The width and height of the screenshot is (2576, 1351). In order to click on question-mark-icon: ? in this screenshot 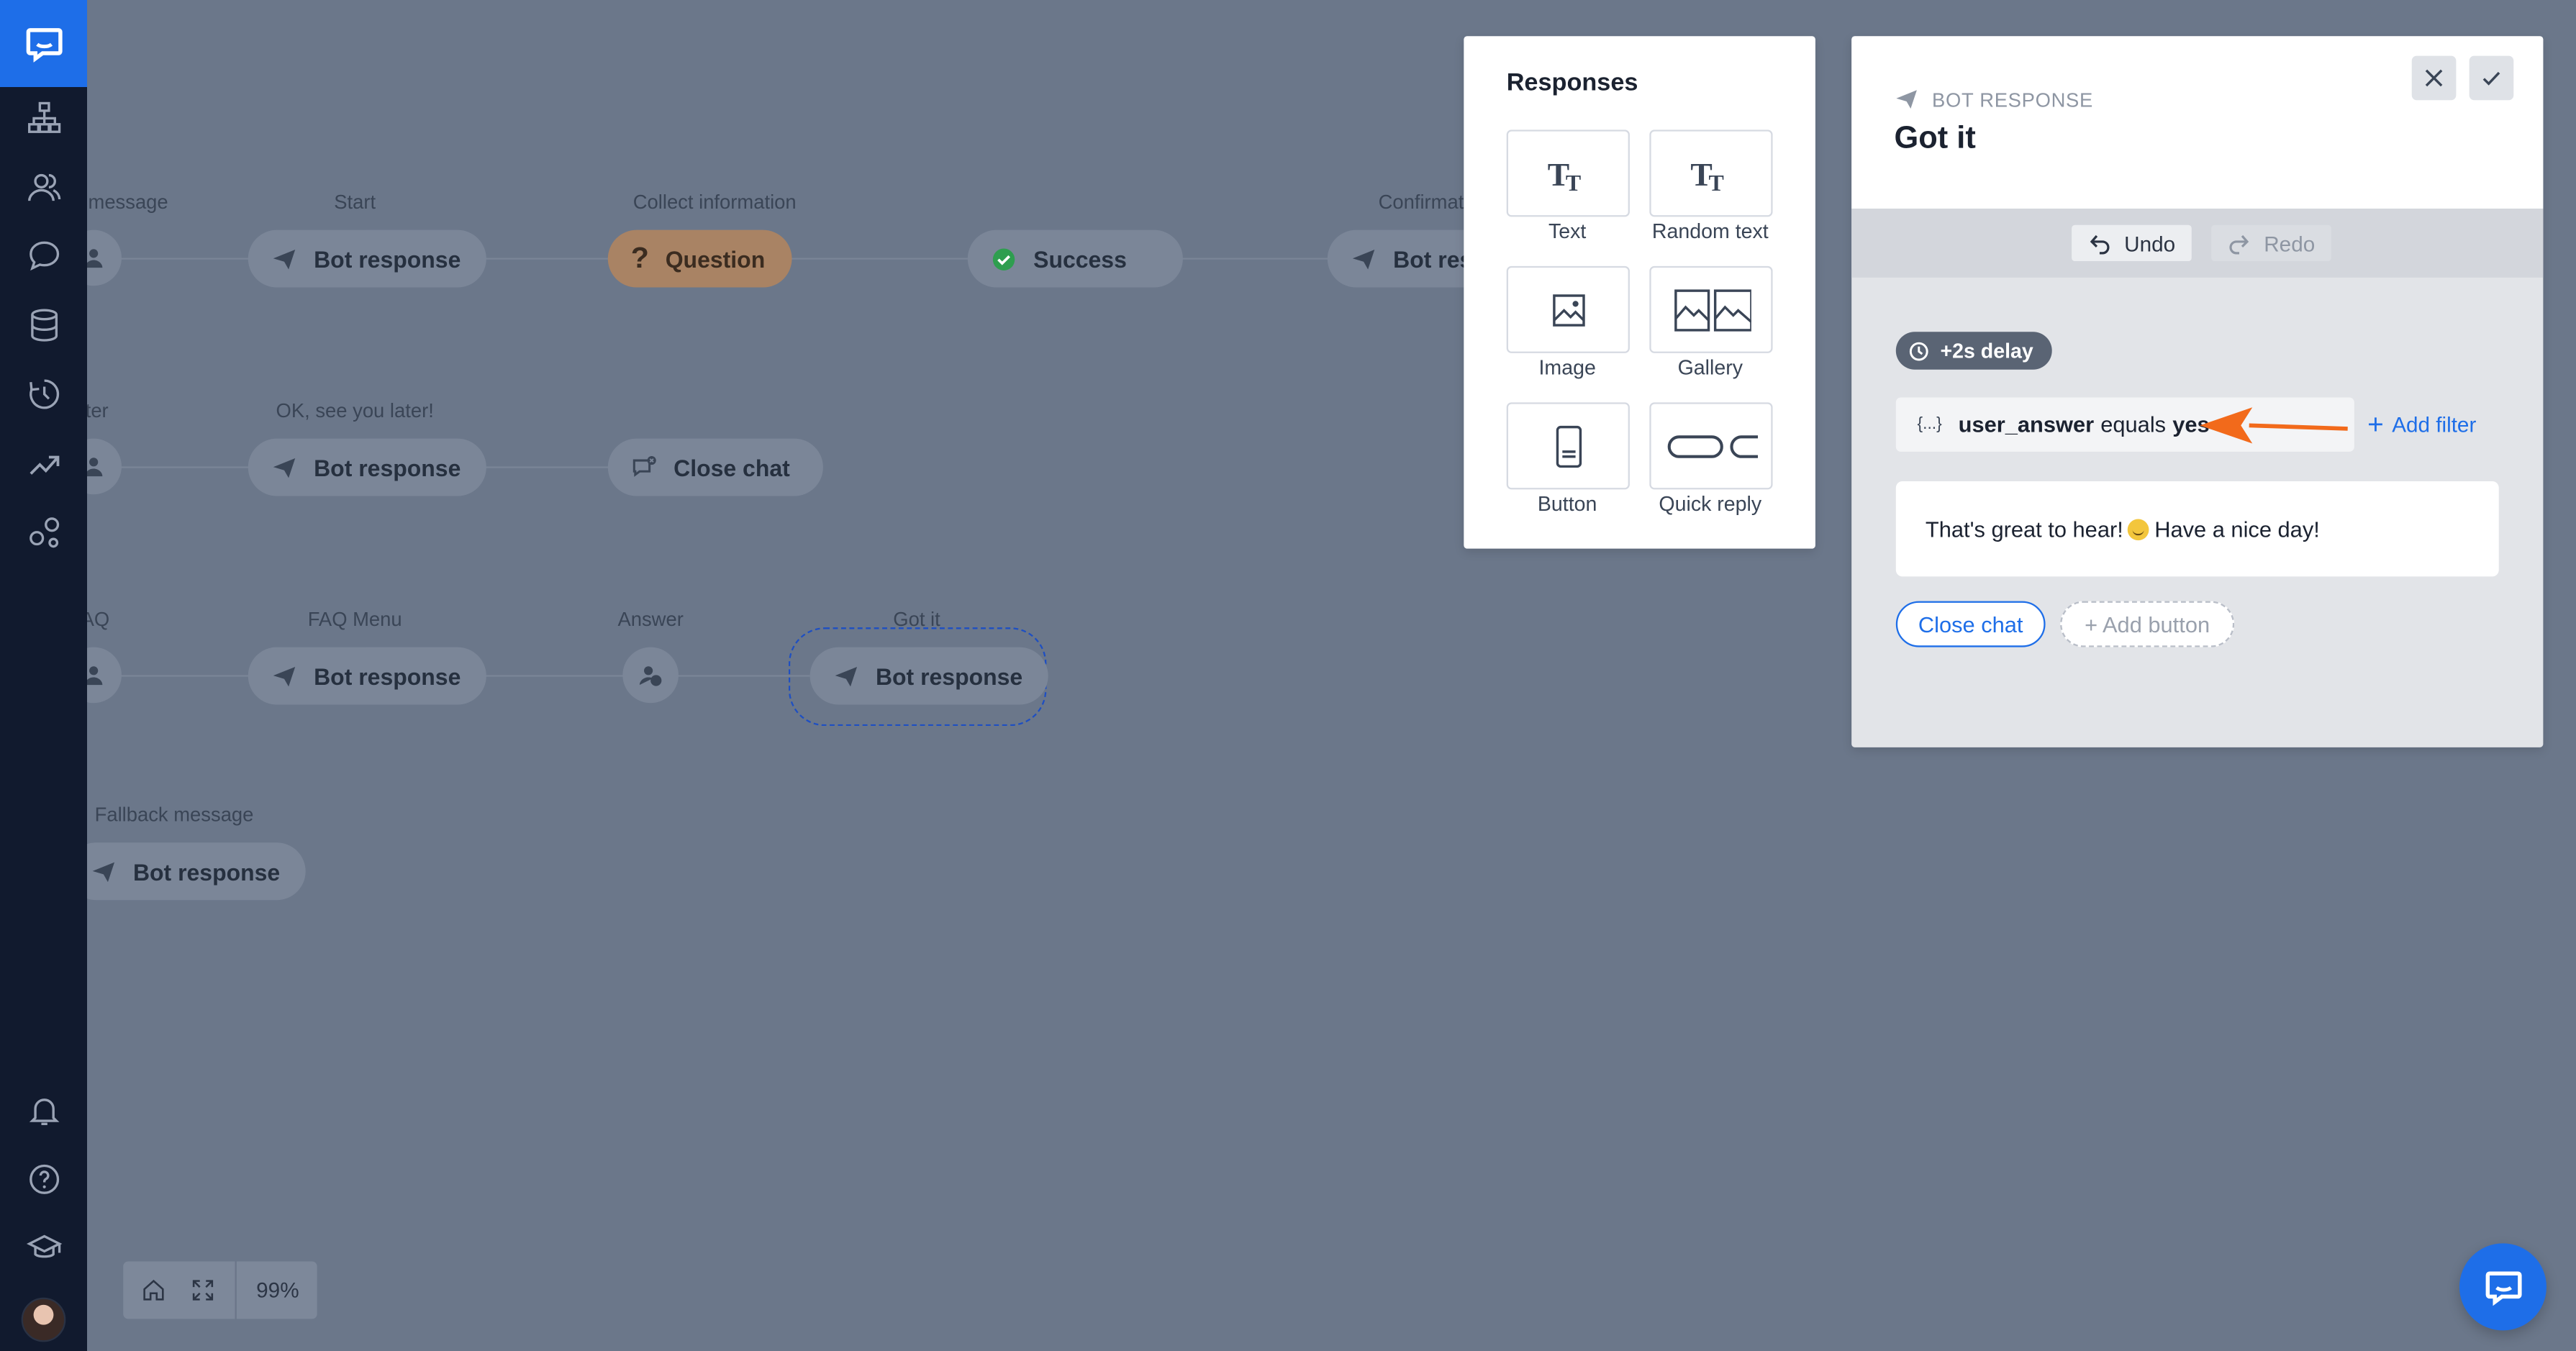, I will do `click(639, 258)`.